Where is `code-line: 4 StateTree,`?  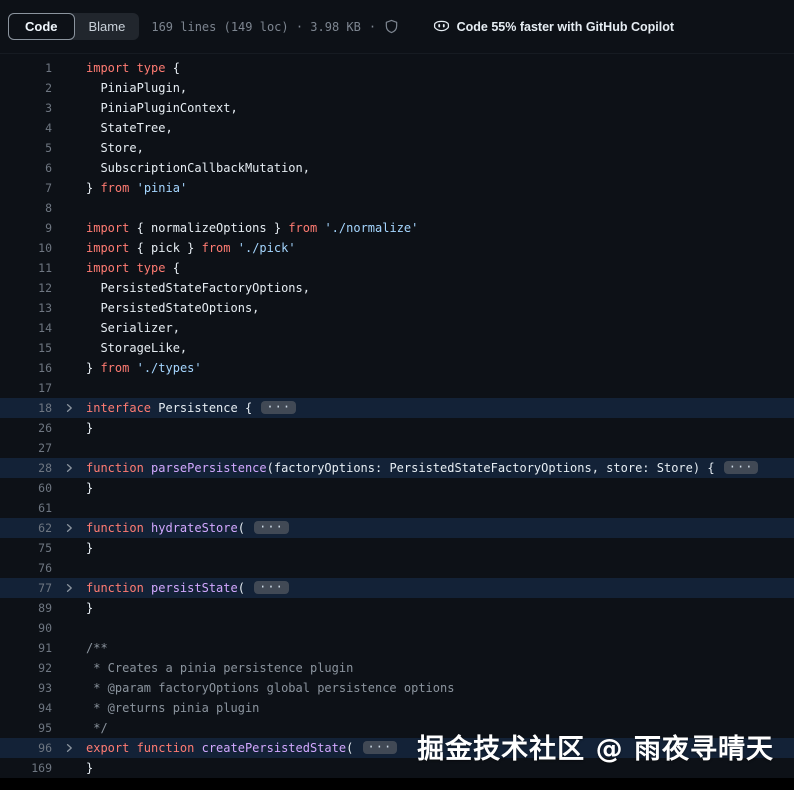 code-line: 4 StateTree, is located at coordinates (397, 128).